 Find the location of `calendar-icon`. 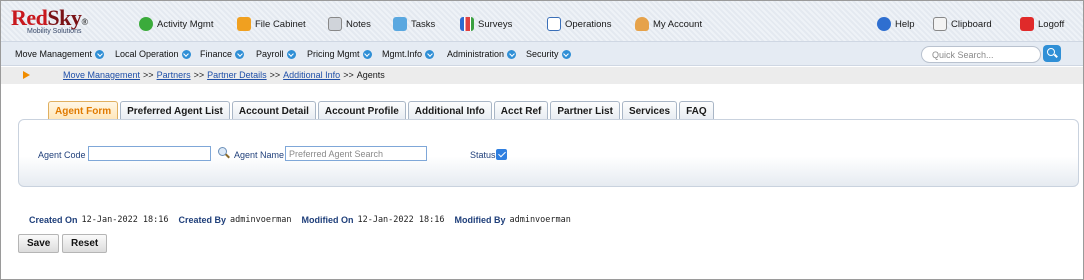

calendar-icon is located at coordinates (554, 24).